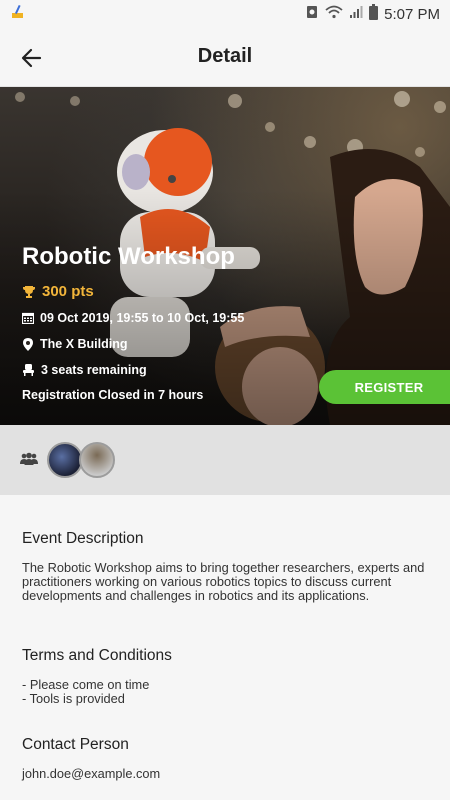 Image resolution: width=450 pixels, height=800 pixels. Describe the element at coordinates (97, 655) in the screenshot. I see `terms-heading: Terms and Conditions` at that location.